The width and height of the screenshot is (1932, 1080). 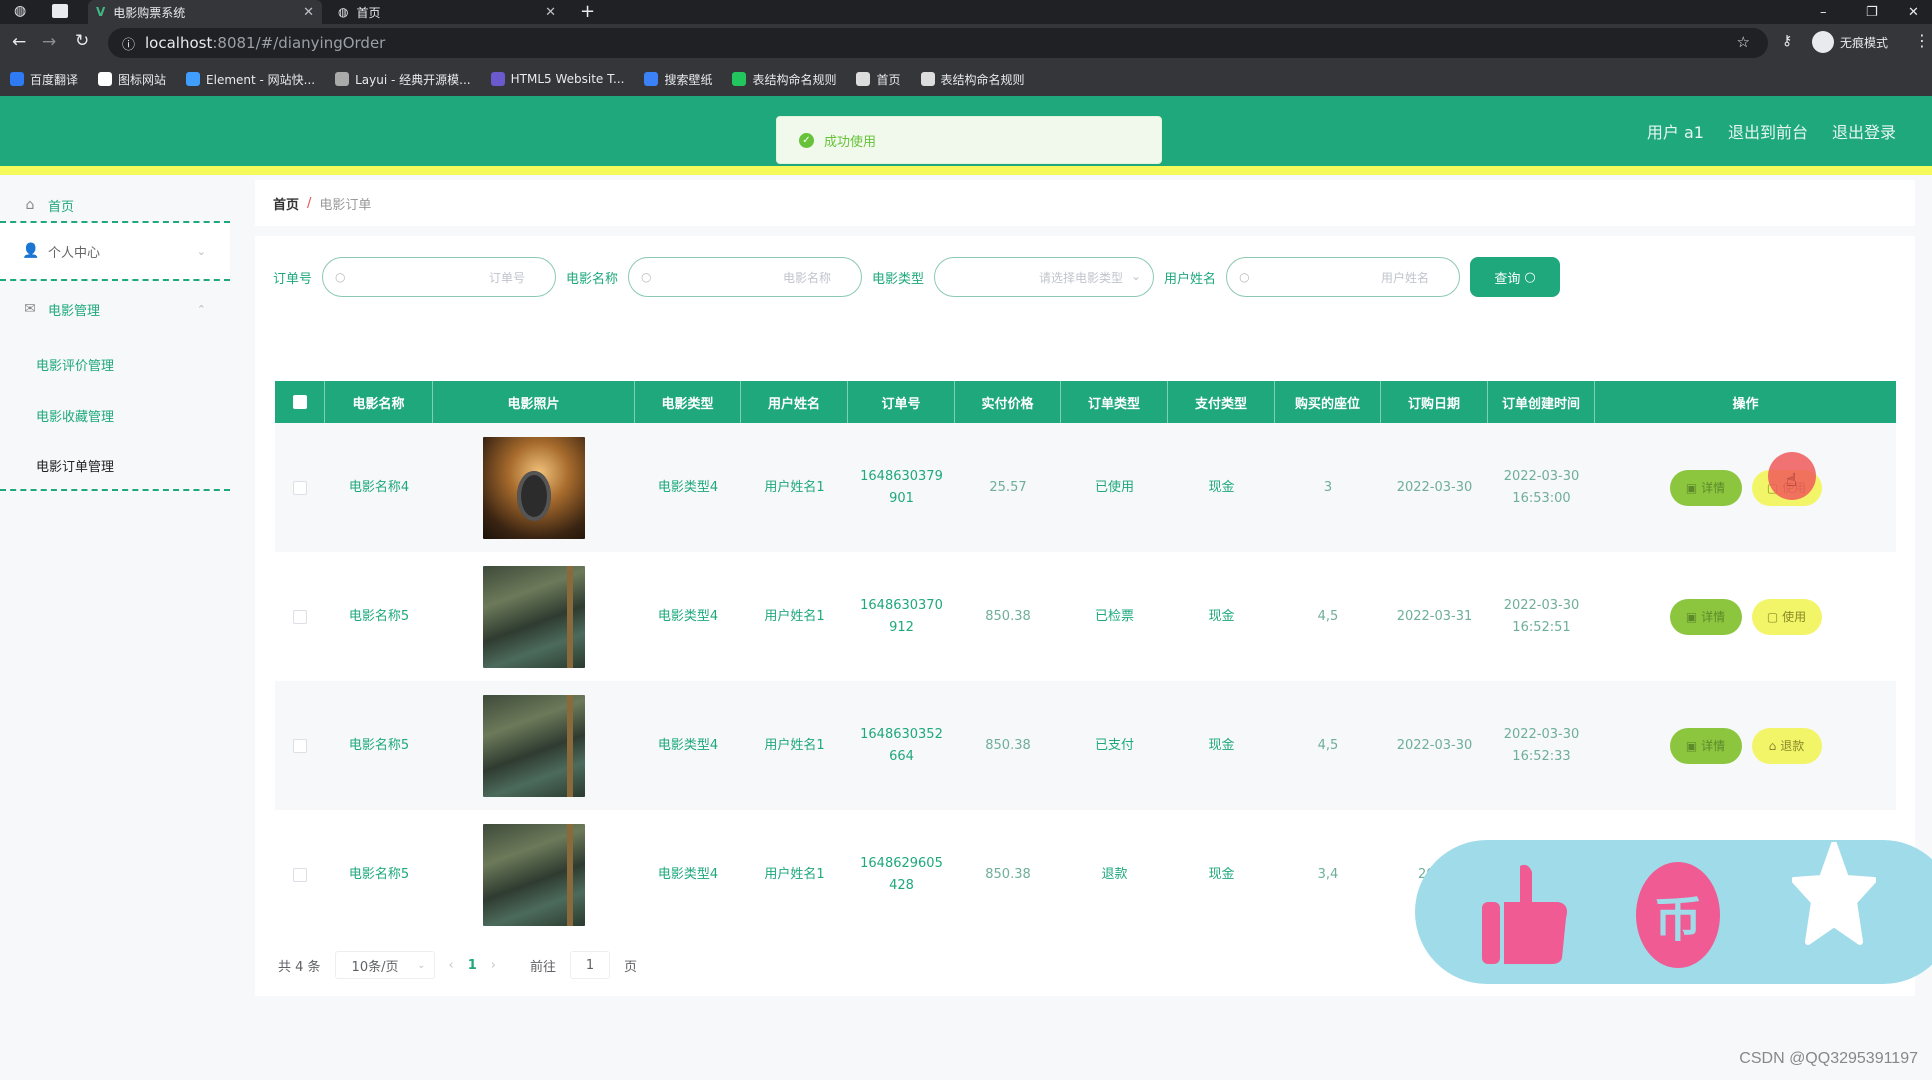 I want to click on order-number-cell: 1648630352 664, so click(x=901, y=745).